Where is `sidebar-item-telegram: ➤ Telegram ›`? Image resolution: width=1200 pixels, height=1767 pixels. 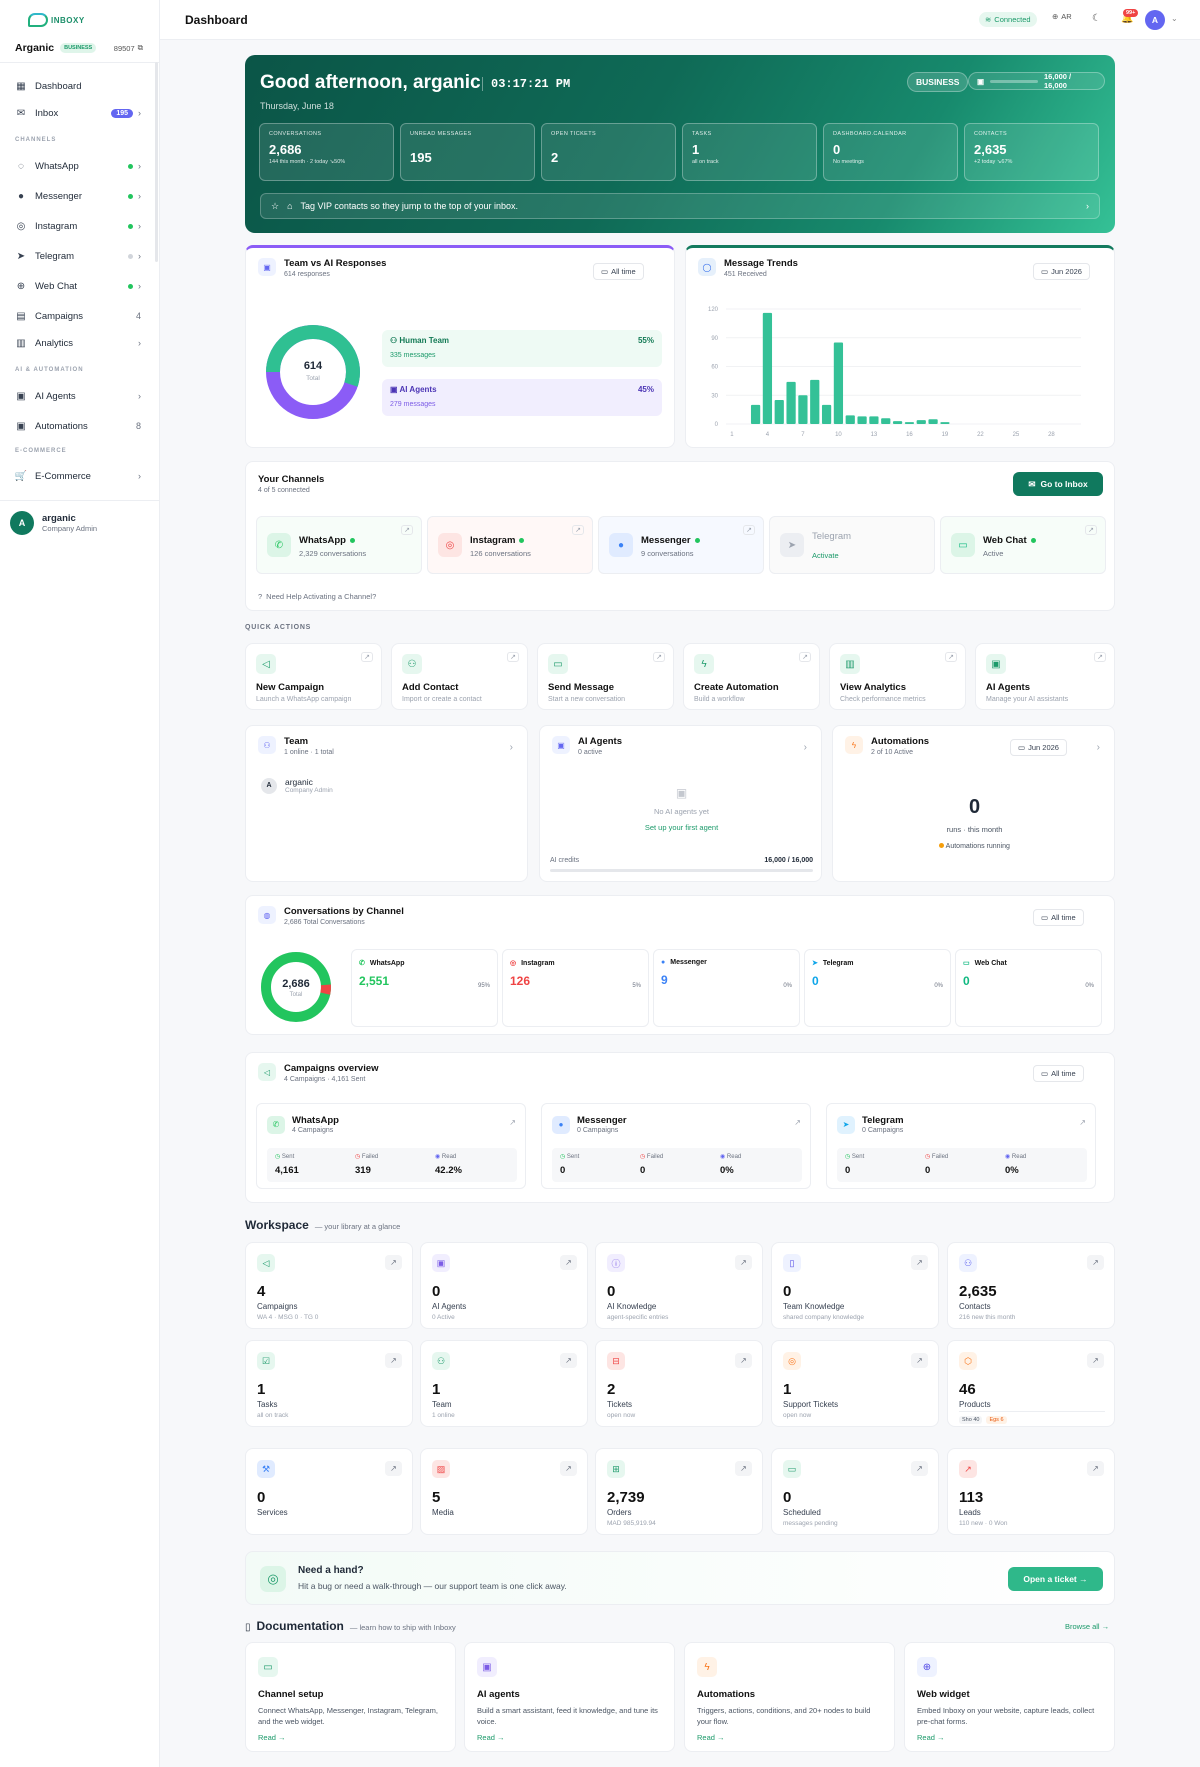 sidebar-item-telegram: ➤ Telegram › is located at coordinates (78, 256).